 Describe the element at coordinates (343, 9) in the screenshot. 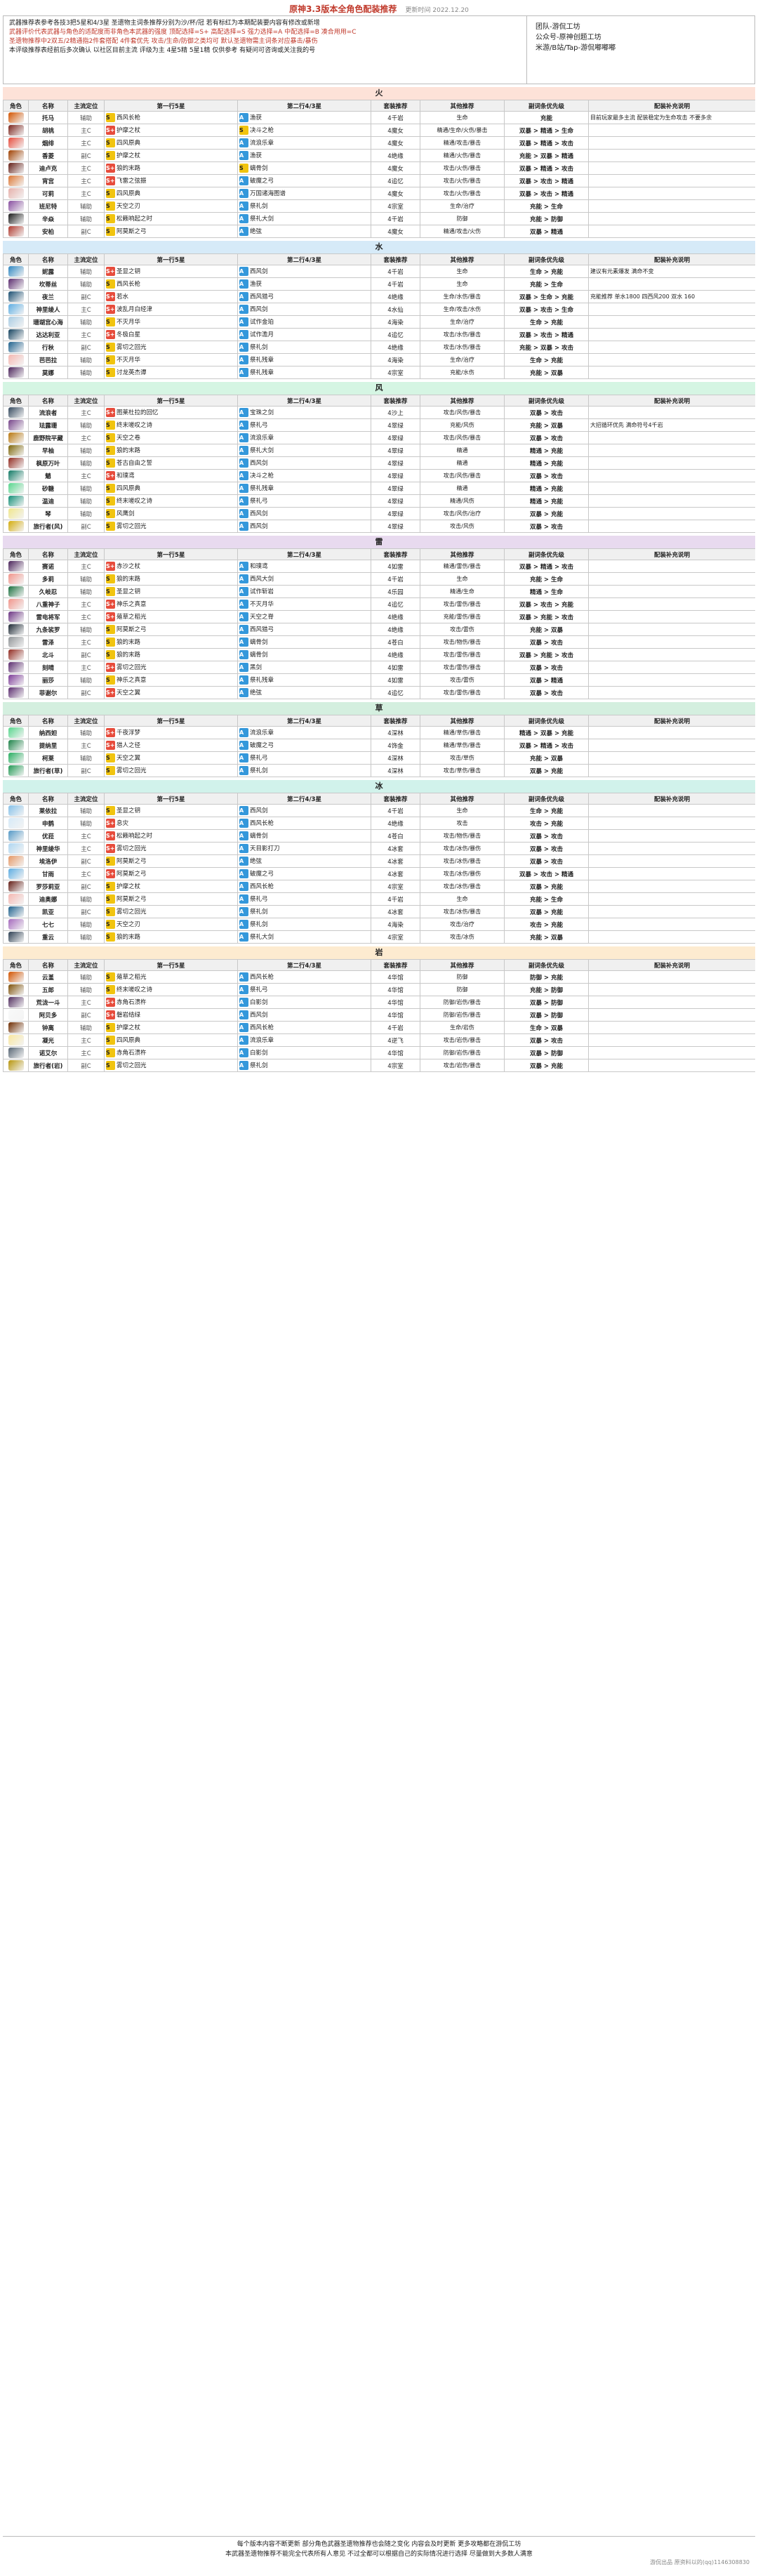

I see `title-text: 原神3.3版本全角色配装推荐` at that location.